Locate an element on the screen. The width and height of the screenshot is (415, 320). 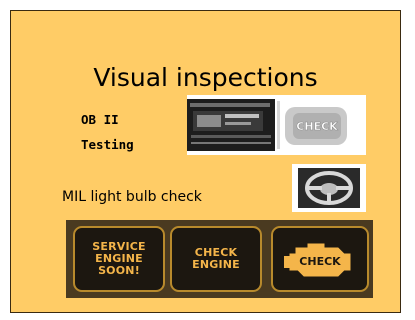
check-engine-lamp: CHECK ENGINE is located at coordinates (216, 259).